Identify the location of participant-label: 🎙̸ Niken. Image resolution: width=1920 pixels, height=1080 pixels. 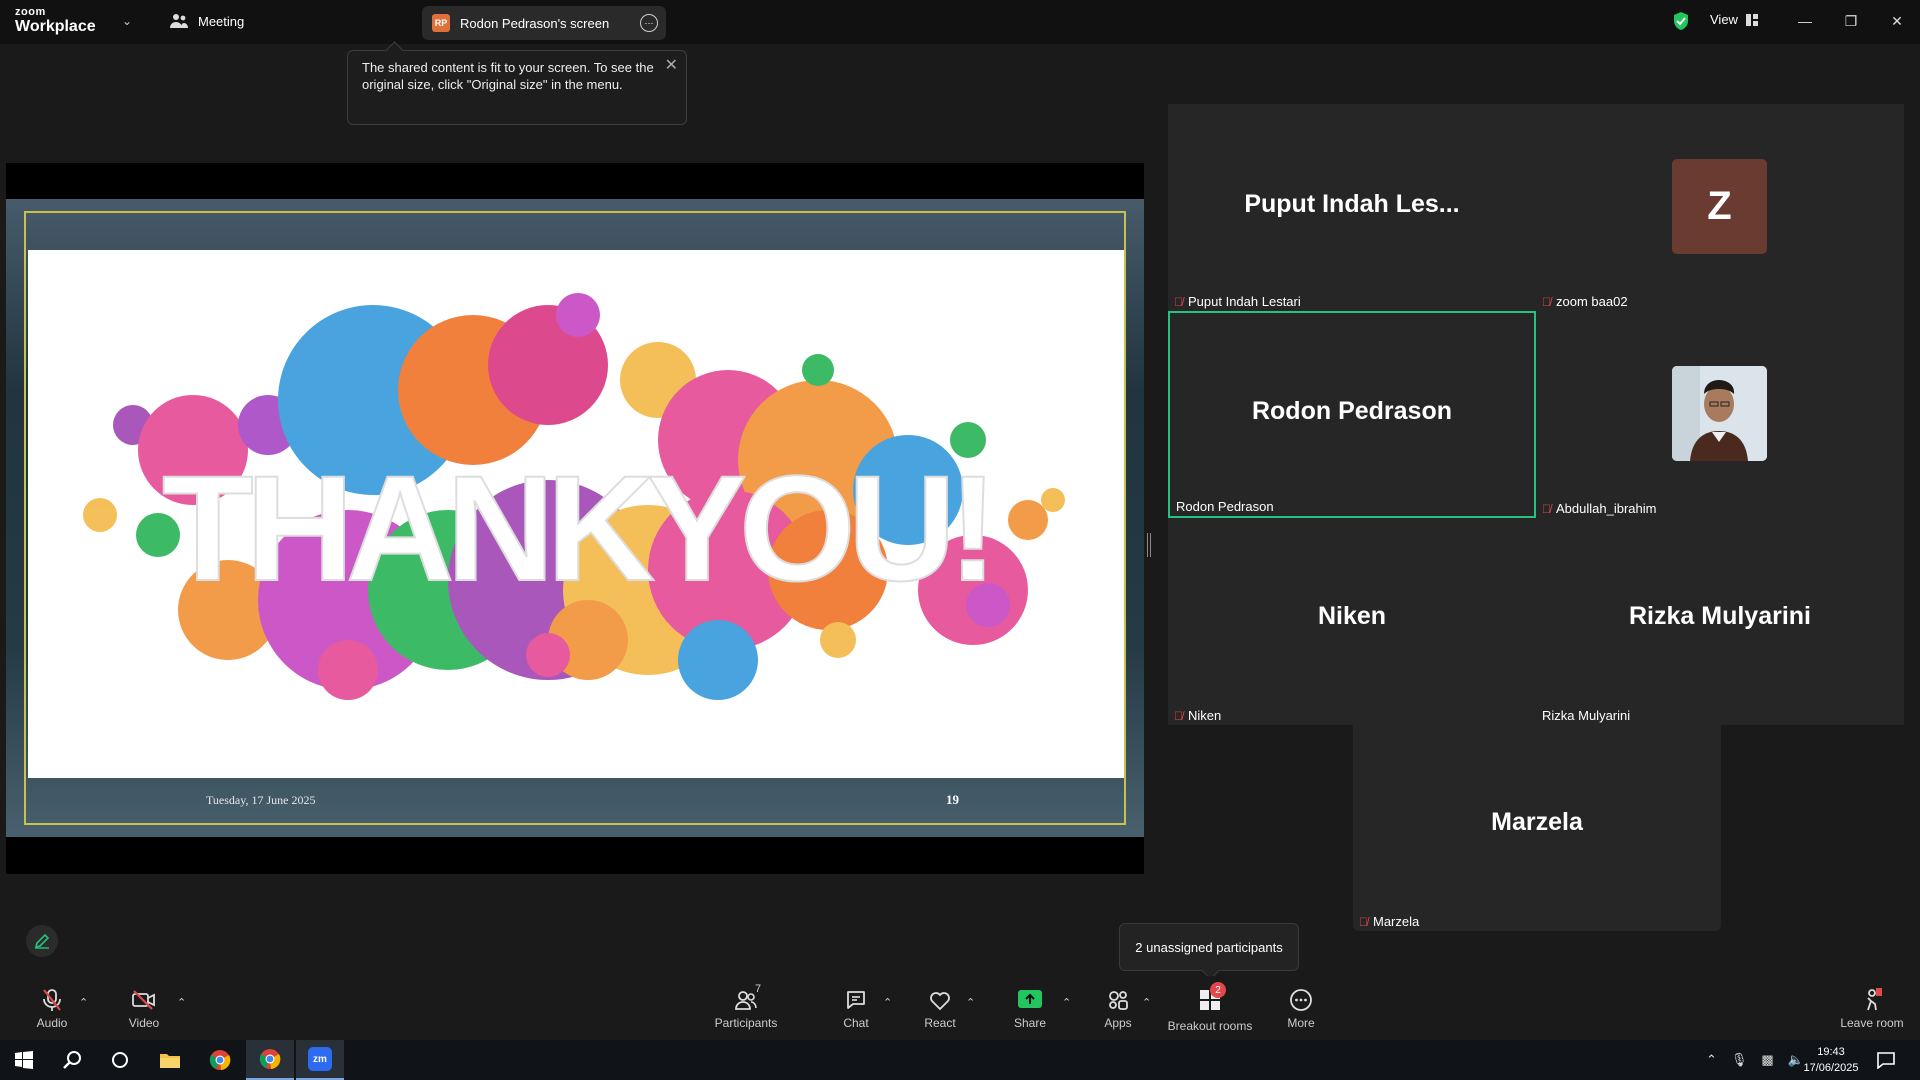
(1197, 715).